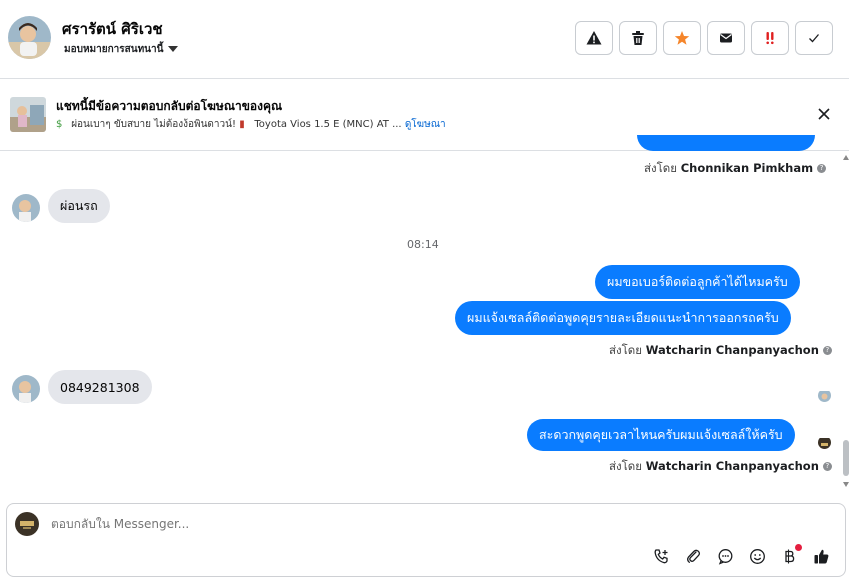  I want to click on star-icon, so click(682, 38).